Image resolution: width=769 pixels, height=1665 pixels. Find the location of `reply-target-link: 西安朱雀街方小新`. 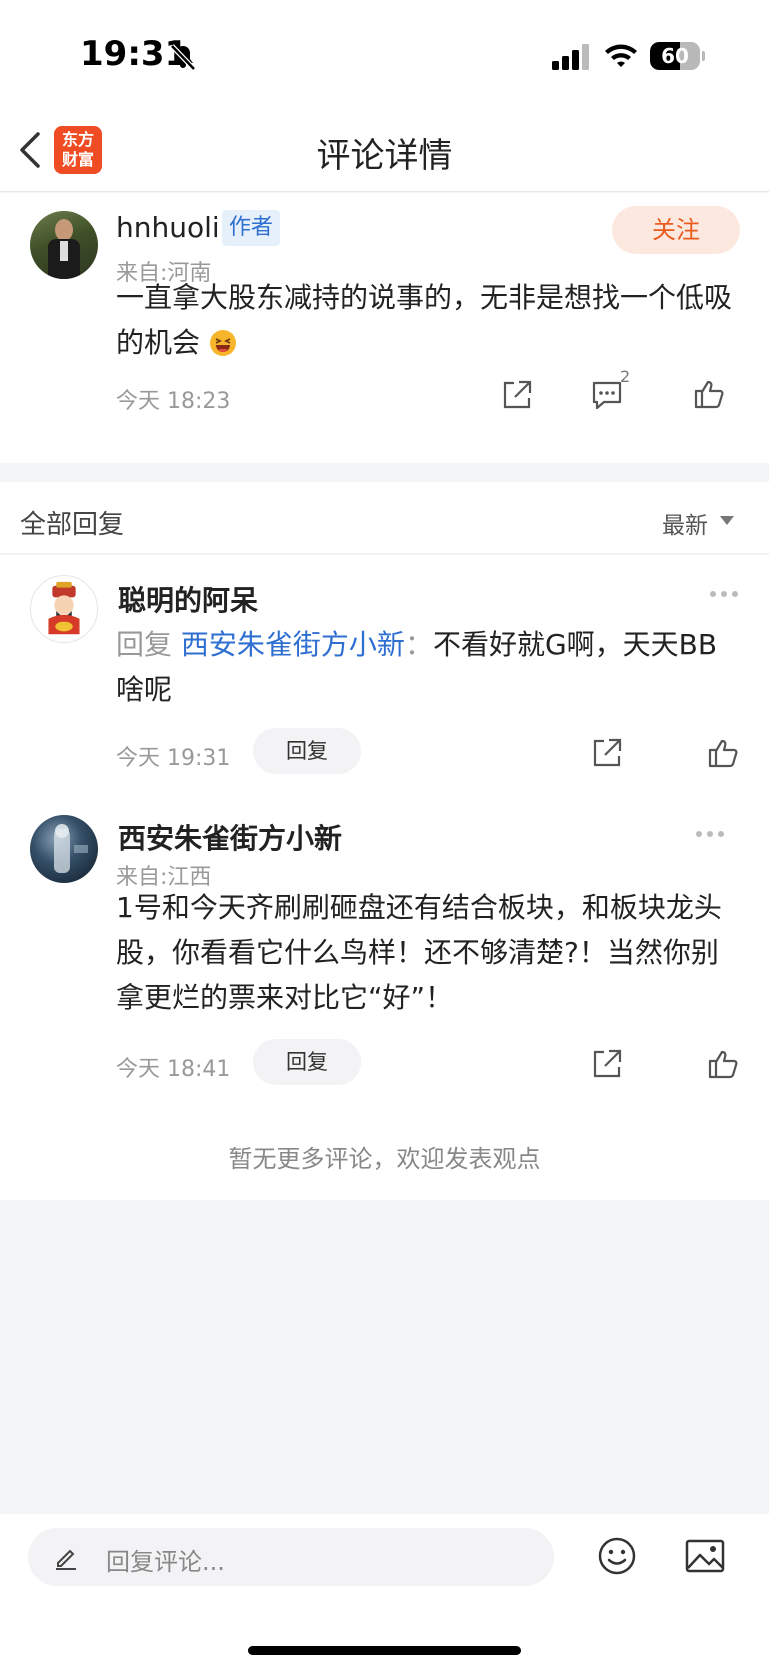

reply-target-link: 西安朱雀街方小新 is located at coordinates (293, 644).